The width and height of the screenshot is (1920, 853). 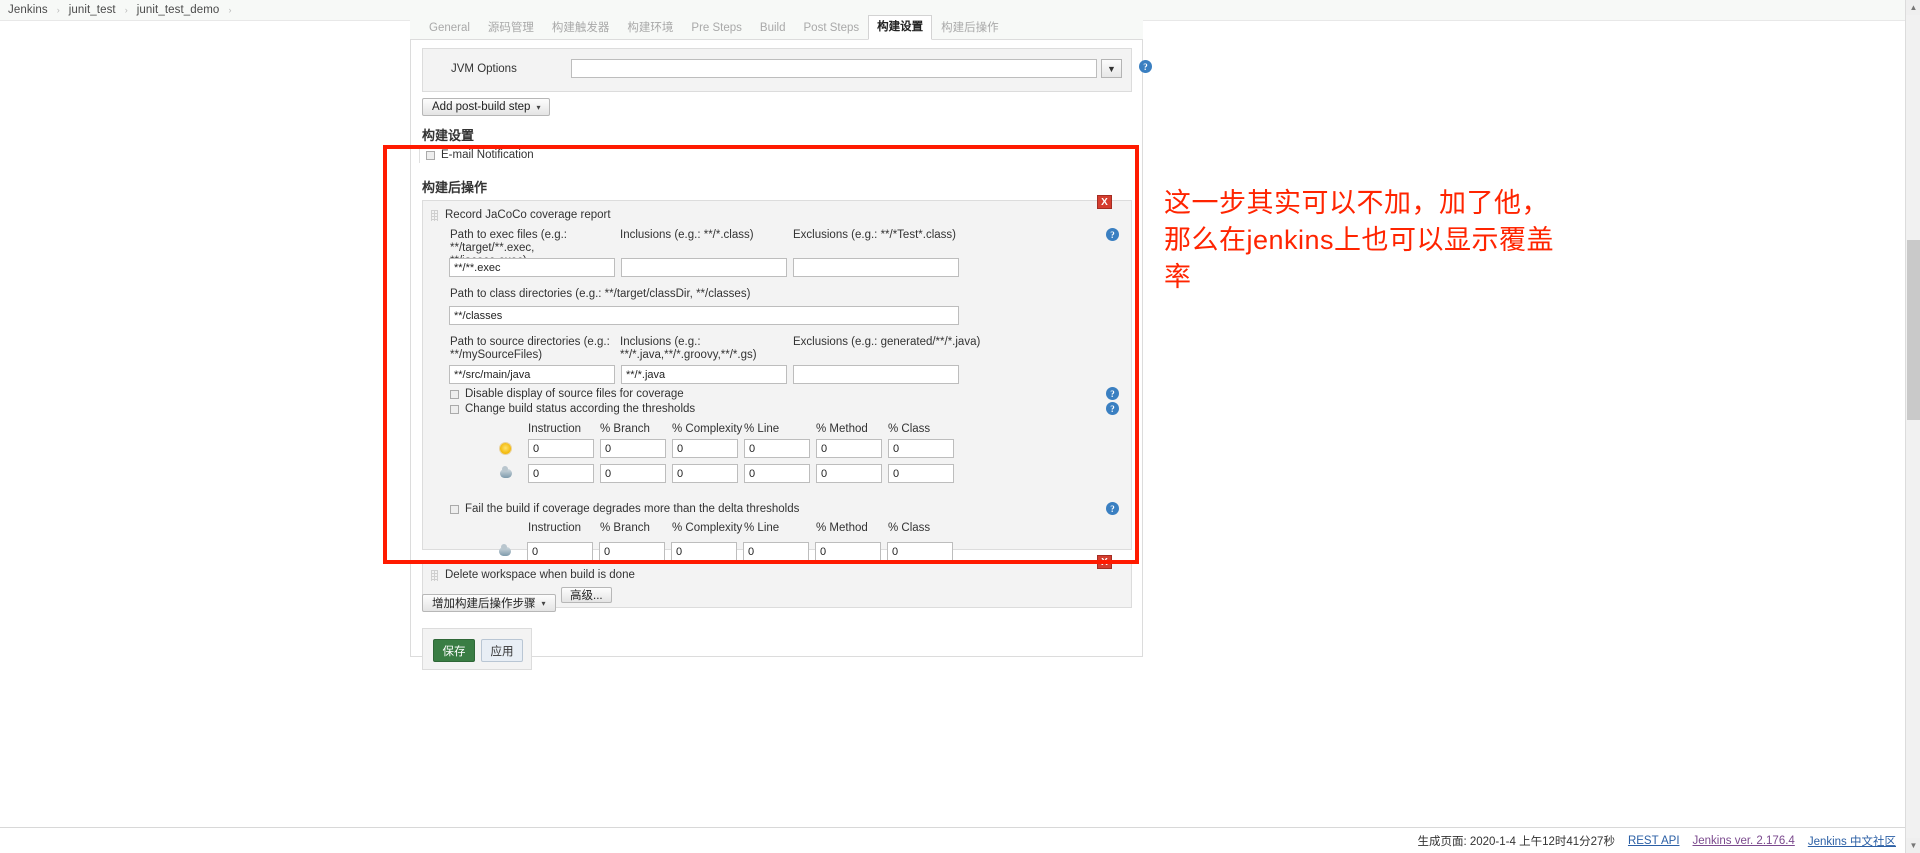 I want to click on fail-build-help-button: ?, so click(x=1112, y=508).